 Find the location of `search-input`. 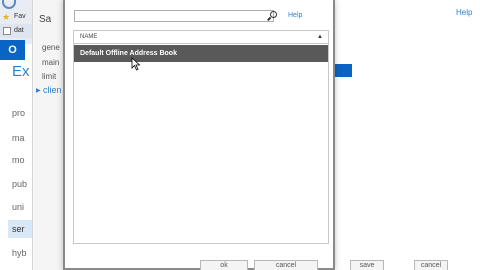

search-input is located at coordinates (174, 16).